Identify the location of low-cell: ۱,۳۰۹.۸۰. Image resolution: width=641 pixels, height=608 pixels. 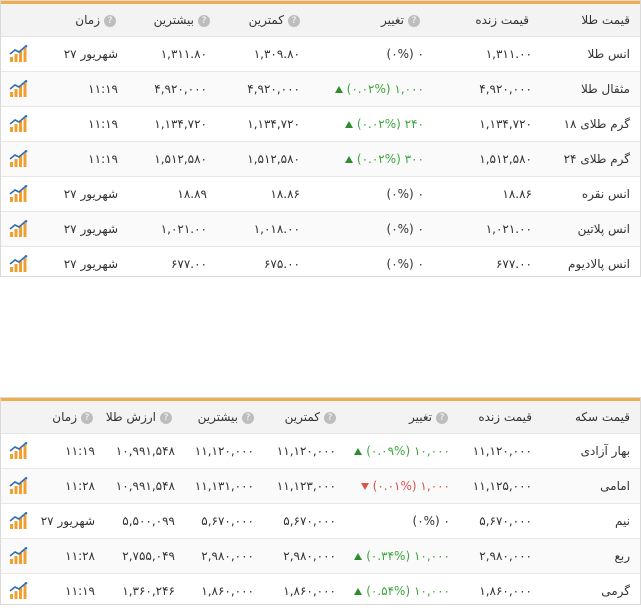
(276, 54).